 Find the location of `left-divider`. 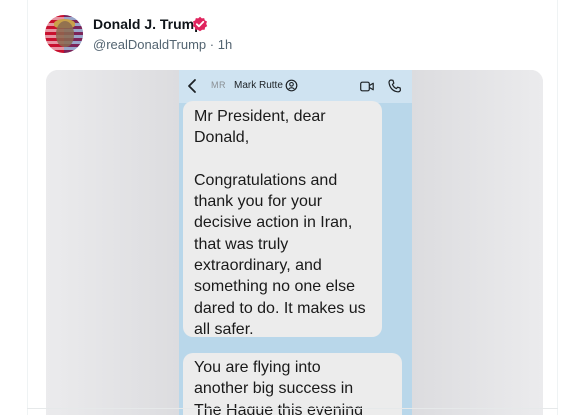

left-divider is located at coordinates (27, 207).